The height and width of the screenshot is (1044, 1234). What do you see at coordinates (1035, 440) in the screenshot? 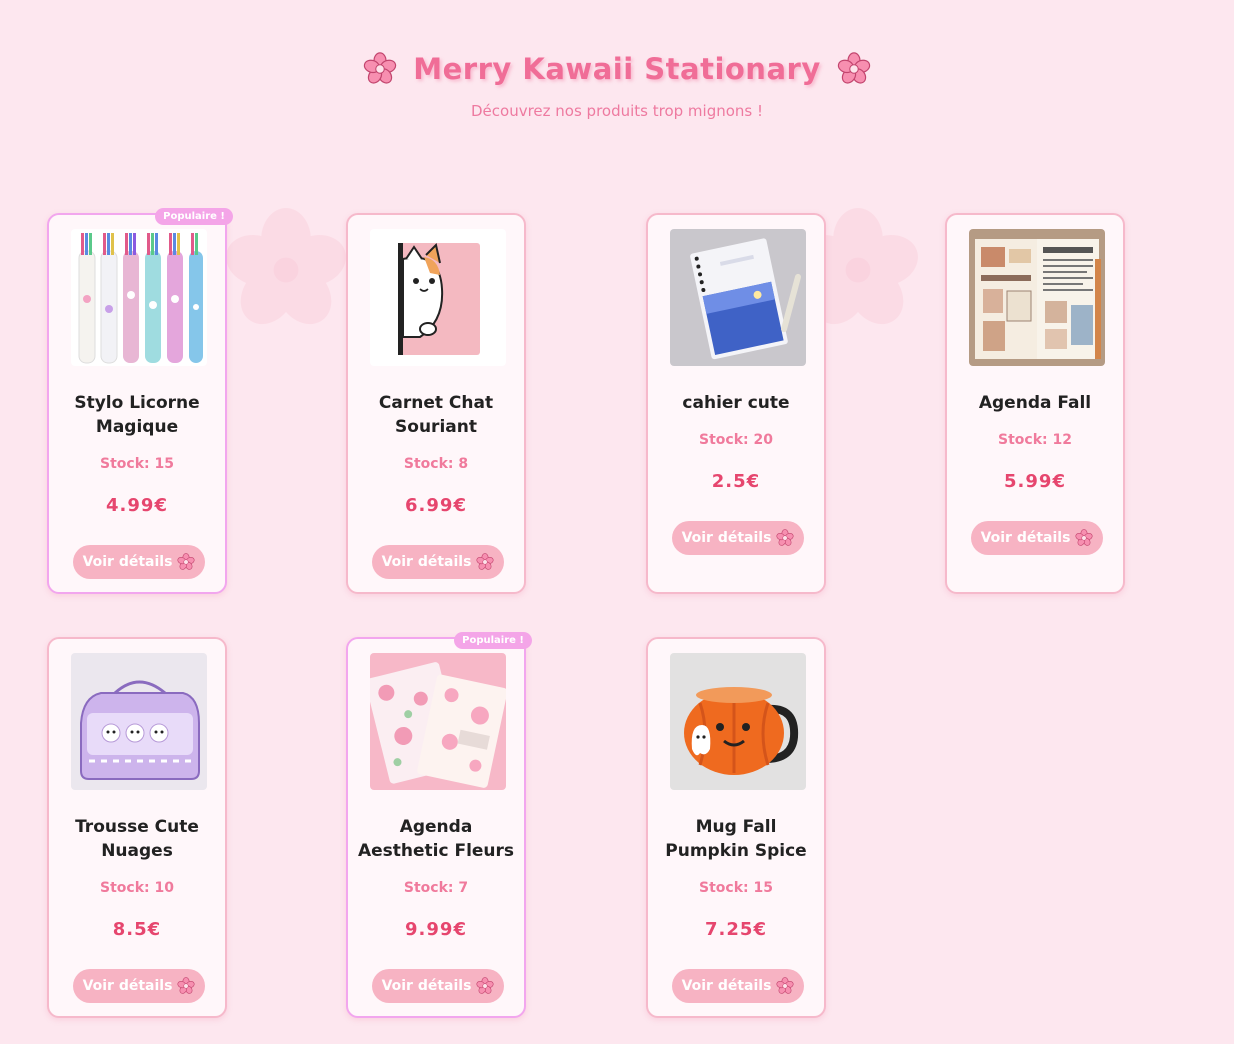
I see `product-stock: Stock: 12` at bounding box center [1035, 440].